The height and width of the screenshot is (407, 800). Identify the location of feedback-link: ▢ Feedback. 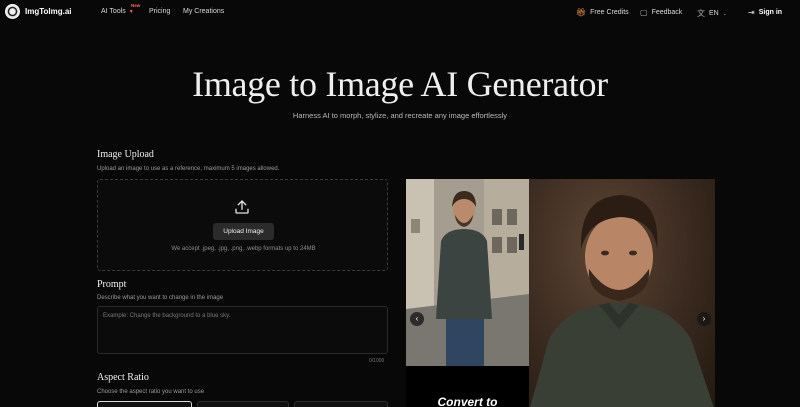
(661, 12).